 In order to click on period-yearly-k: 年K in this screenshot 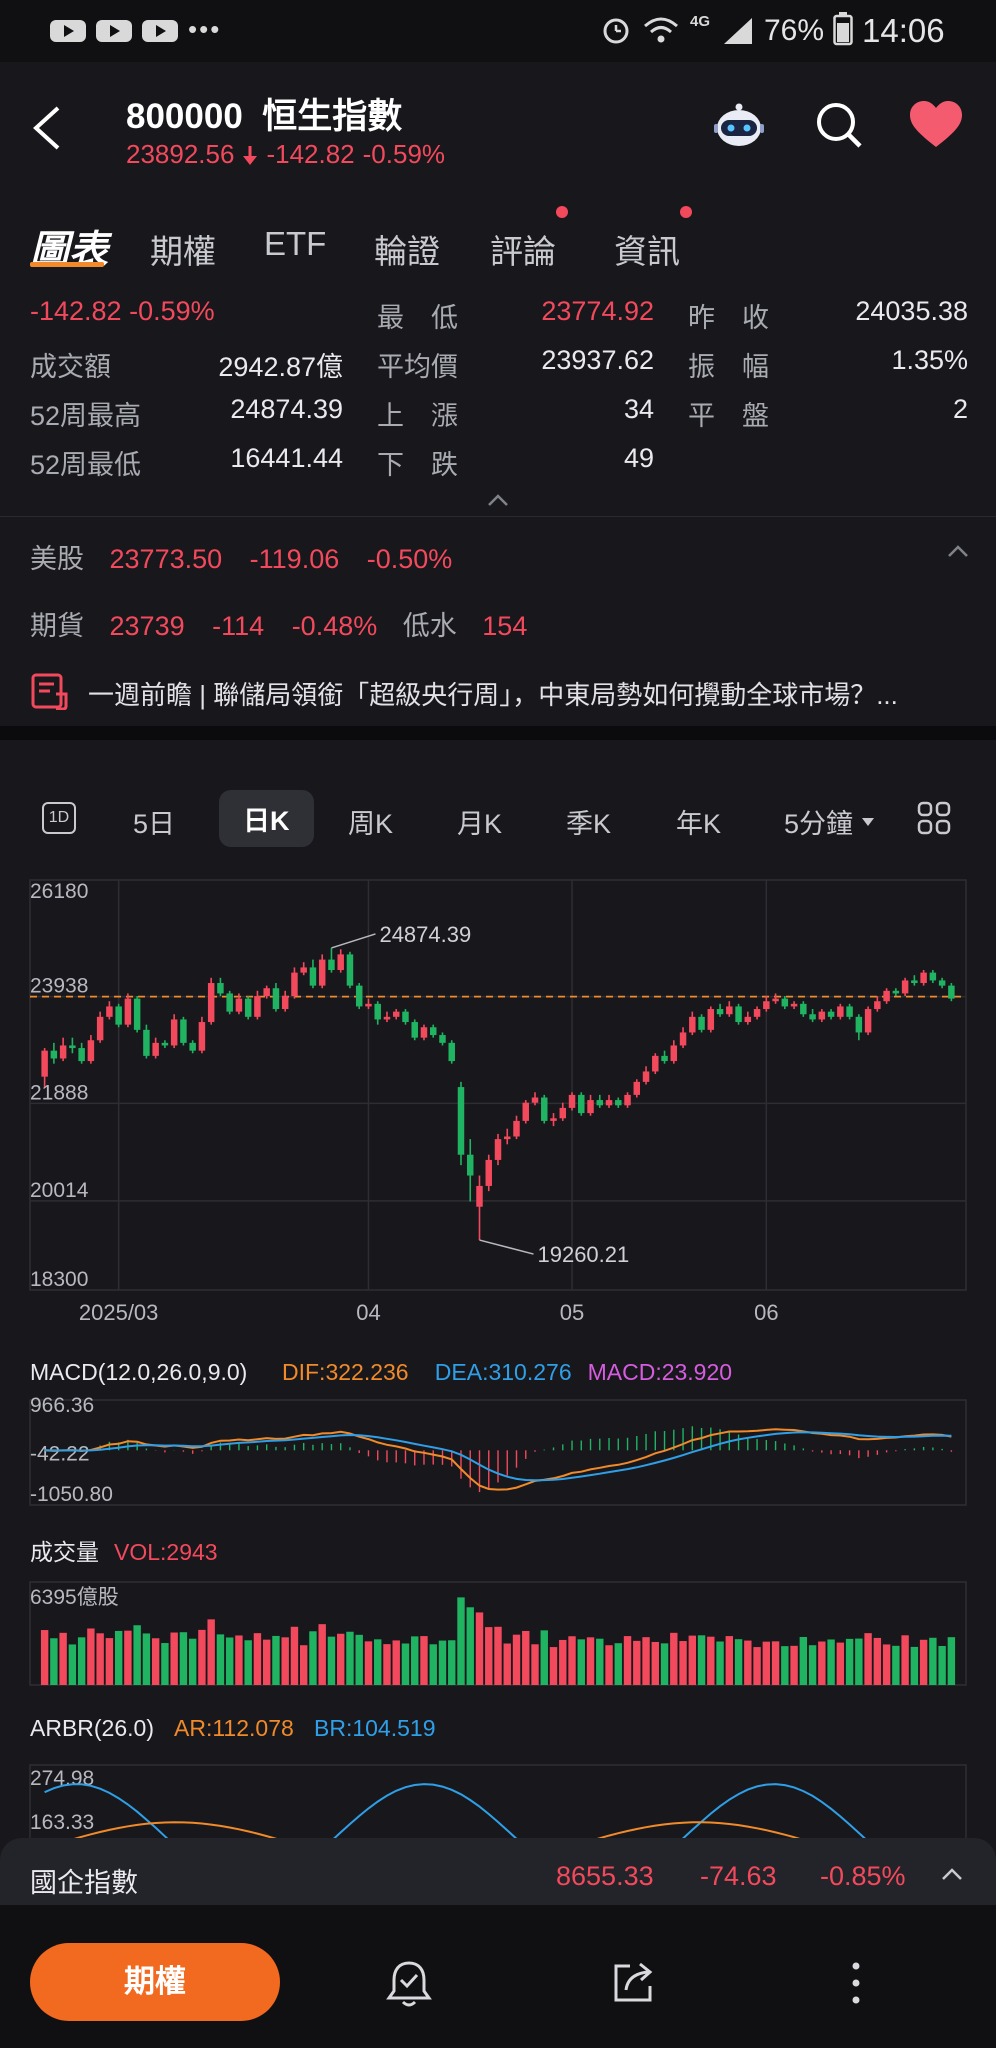, I will do `click(698, 821)`.